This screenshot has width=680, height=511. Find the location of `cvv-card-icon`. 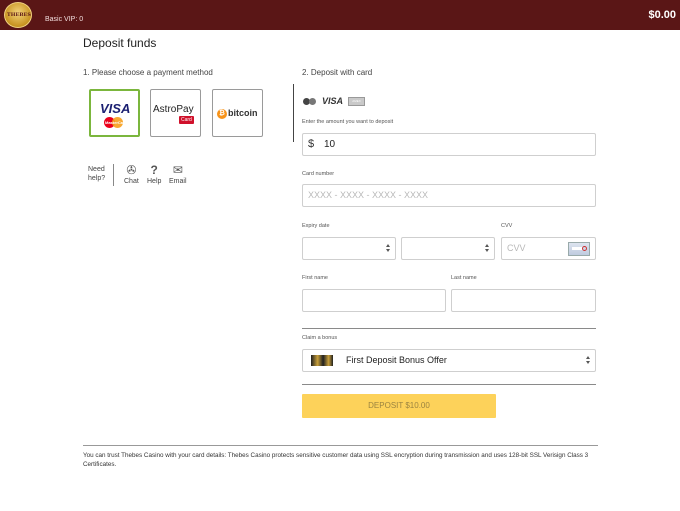

cvv-card-icon is located at coordinates (579, 249).